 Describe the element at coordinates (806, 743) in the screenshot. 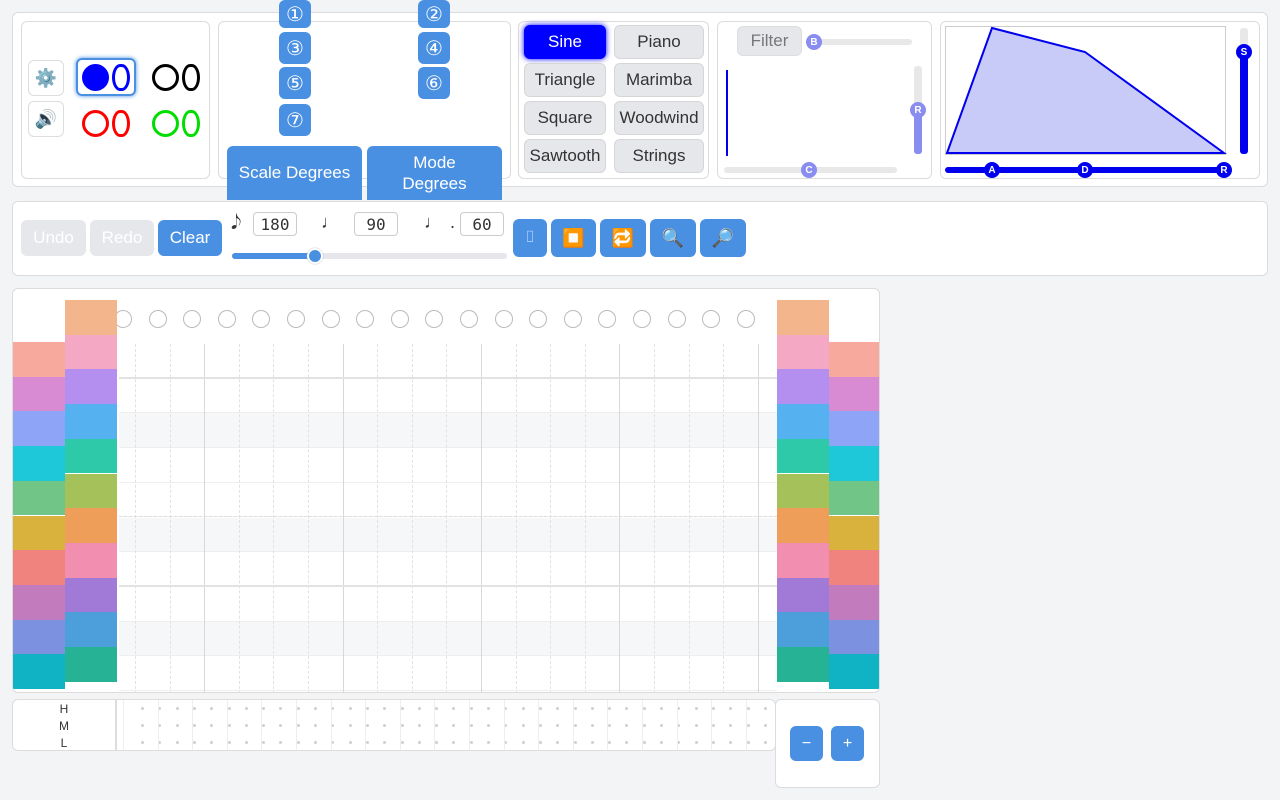

I see `zoom-minus-button: −` at that location.